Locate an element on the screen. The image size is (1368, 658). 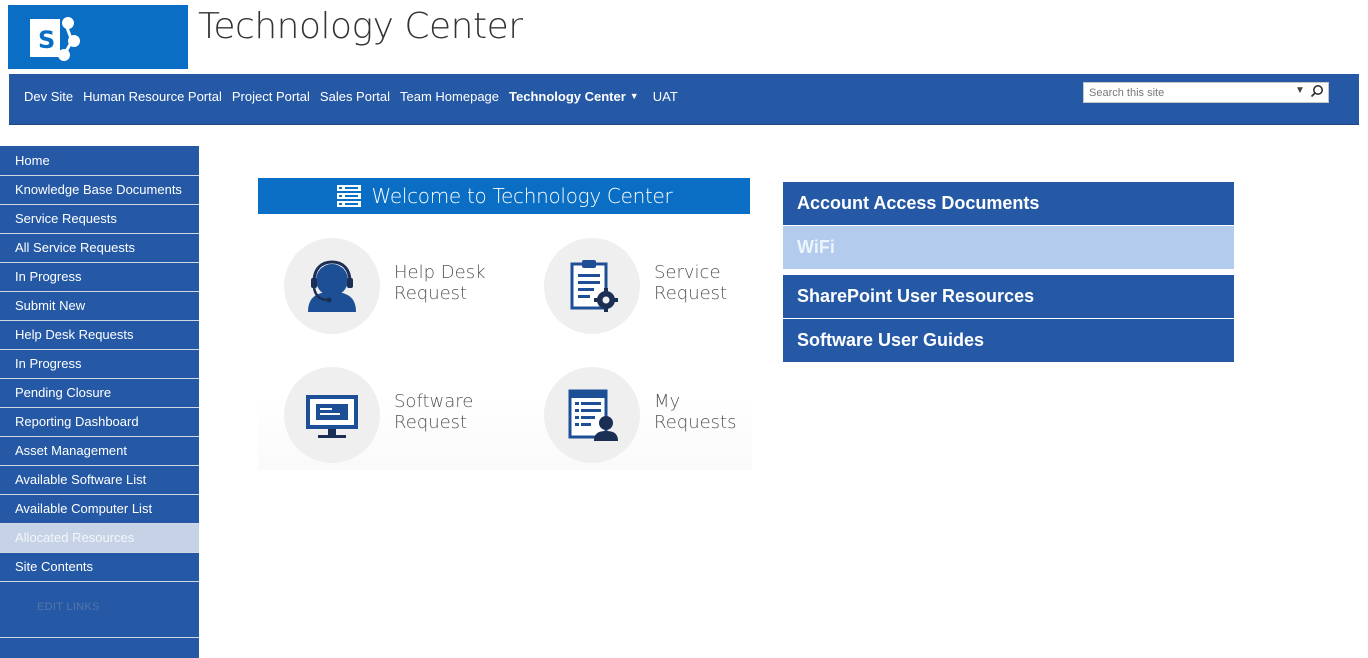
tile-label: Help Desk Request is located at coordinates (440, 283).